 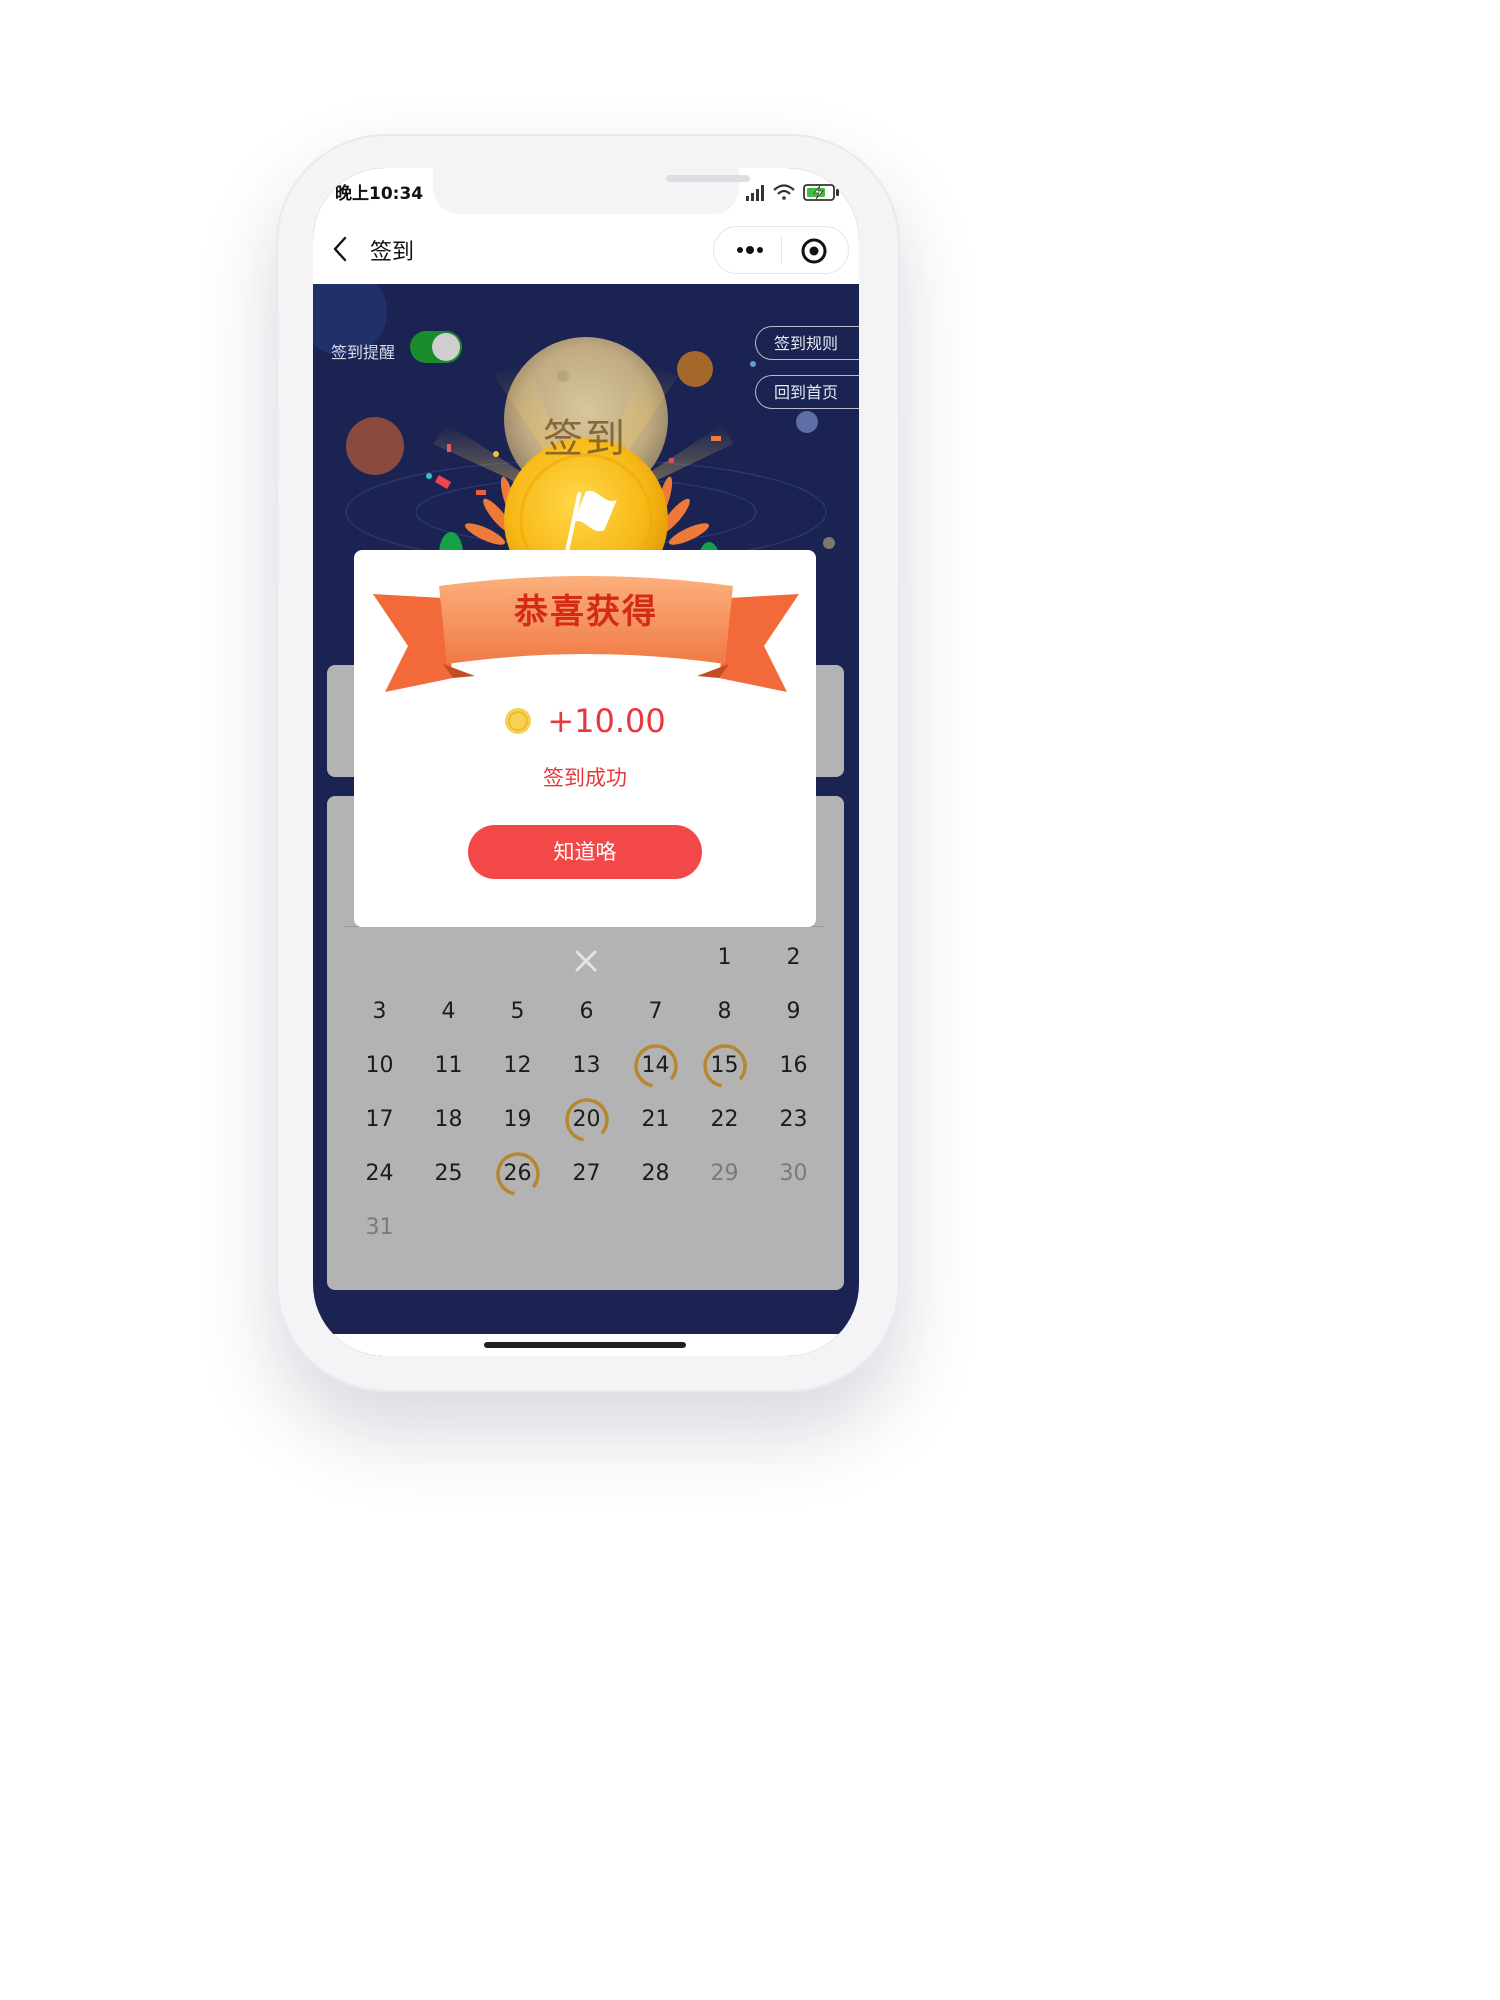 I want to click on calendar-day: 10, so click(x=379, y=1066).